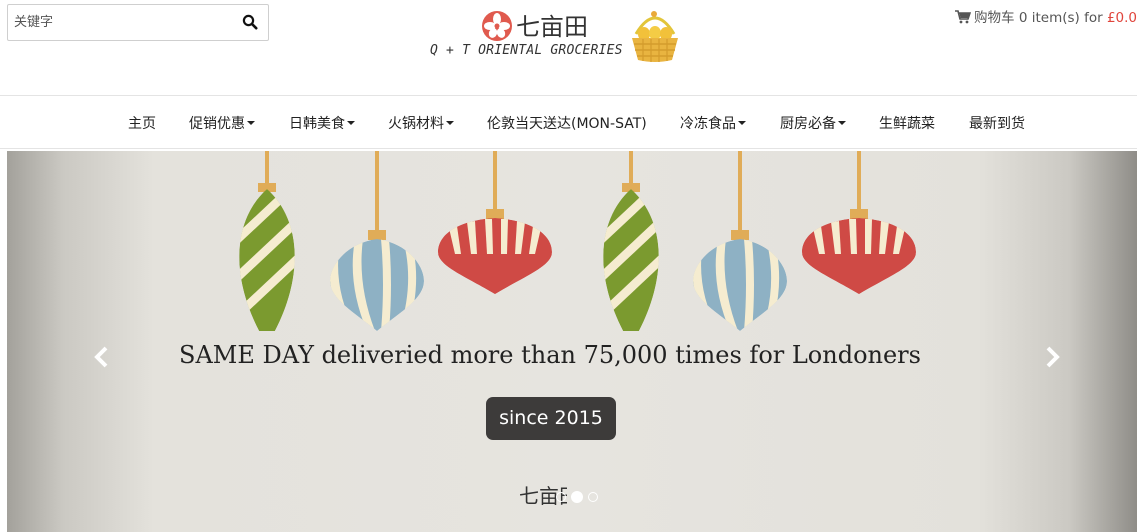 This screenshot has width=1137, height=532. Describe the element at coordinates (963, 17) in the screenshot. I see `cart-icon` at that location.